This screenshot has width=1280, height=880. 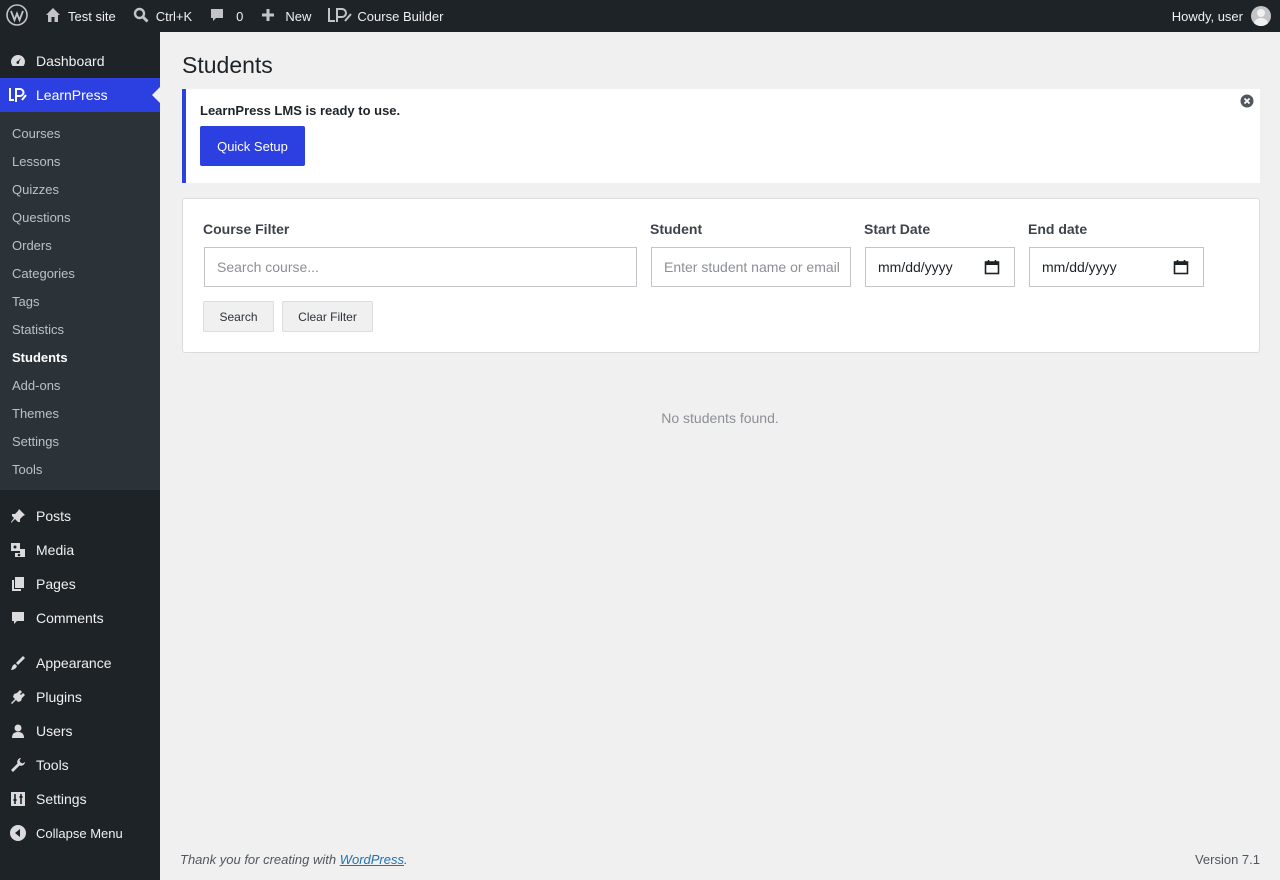 What do you see at coordinates (1261, 16) in the screenshot?
I see `avatar` at bounding box center [1261, 16].